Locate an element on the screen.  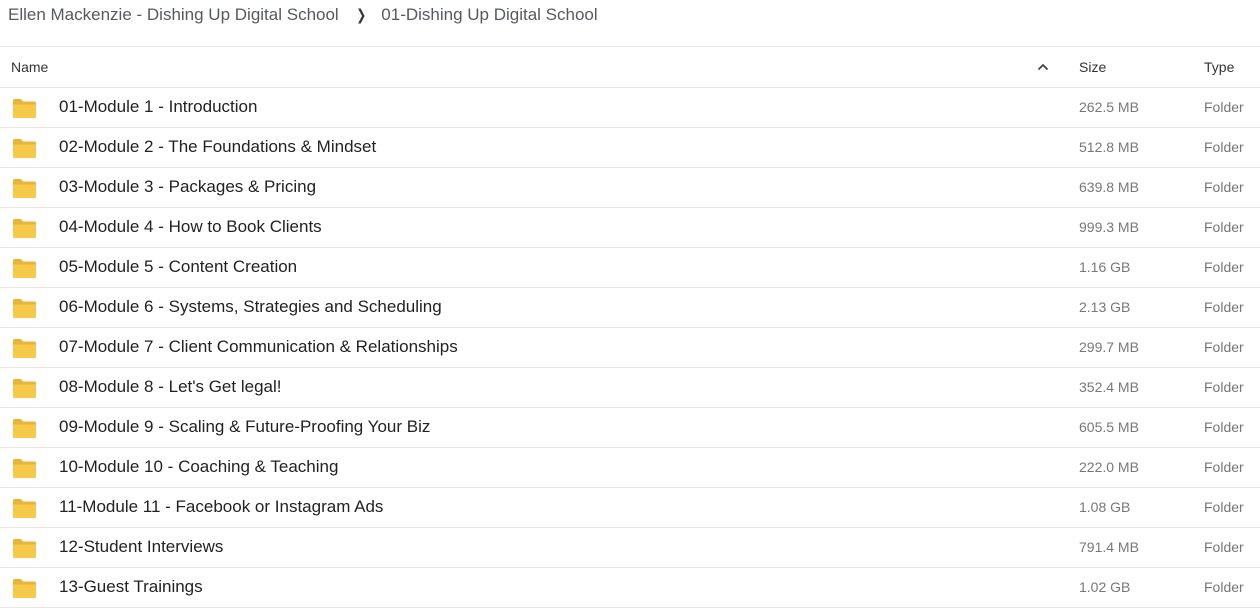
chevron-right-icon: ❯ is located at coordinates (361, 15).